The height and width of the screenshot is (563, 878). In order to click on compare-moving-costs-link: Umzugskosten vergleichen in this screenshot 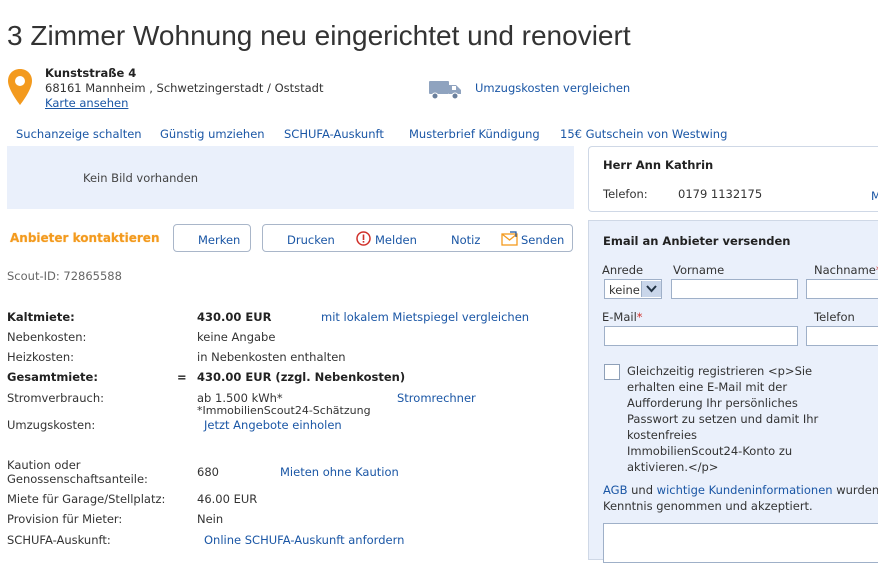, I will do `click(552, 88)`.